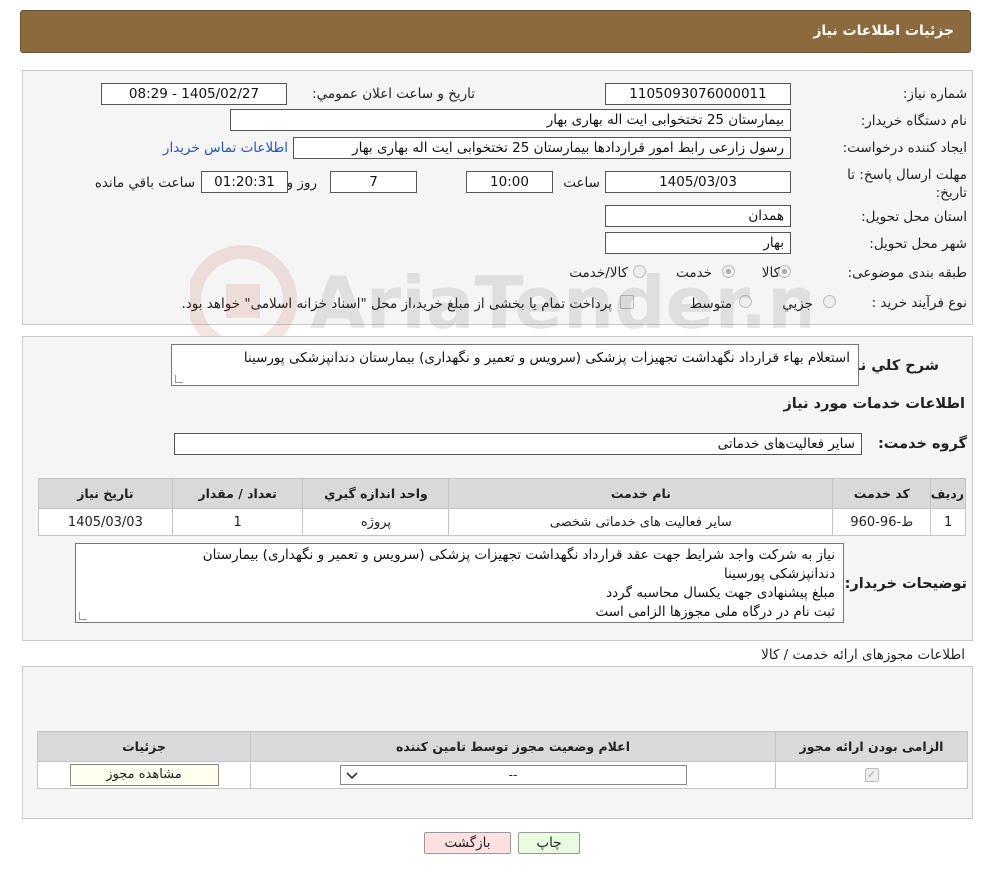 This screenshot has height=875, width=985. I want to click on permit-required-checkbox: ✓, so click(871, 775).